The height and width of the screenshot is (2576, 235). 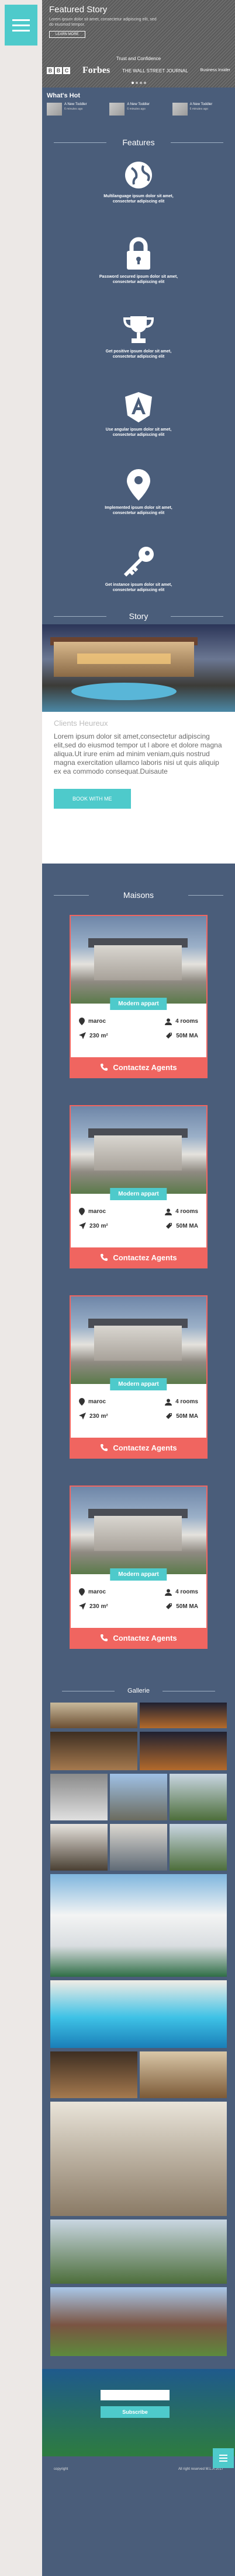 I want to click on hot-item-date: 6 minutes ago, so click(x=199, y=109).